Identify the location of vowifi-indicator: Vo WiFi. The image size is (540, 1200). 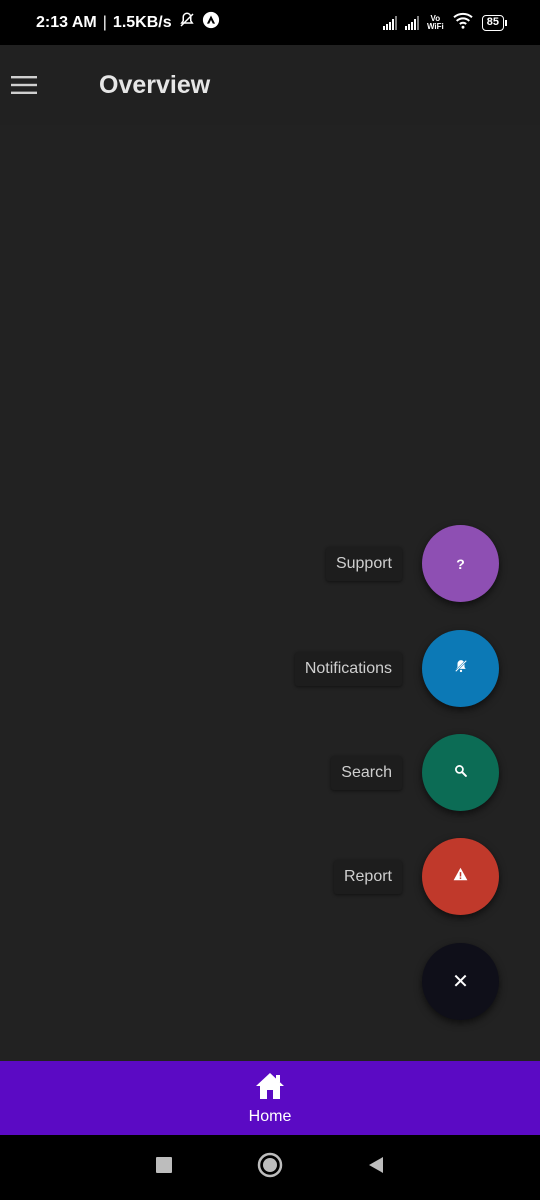
(435, 22).